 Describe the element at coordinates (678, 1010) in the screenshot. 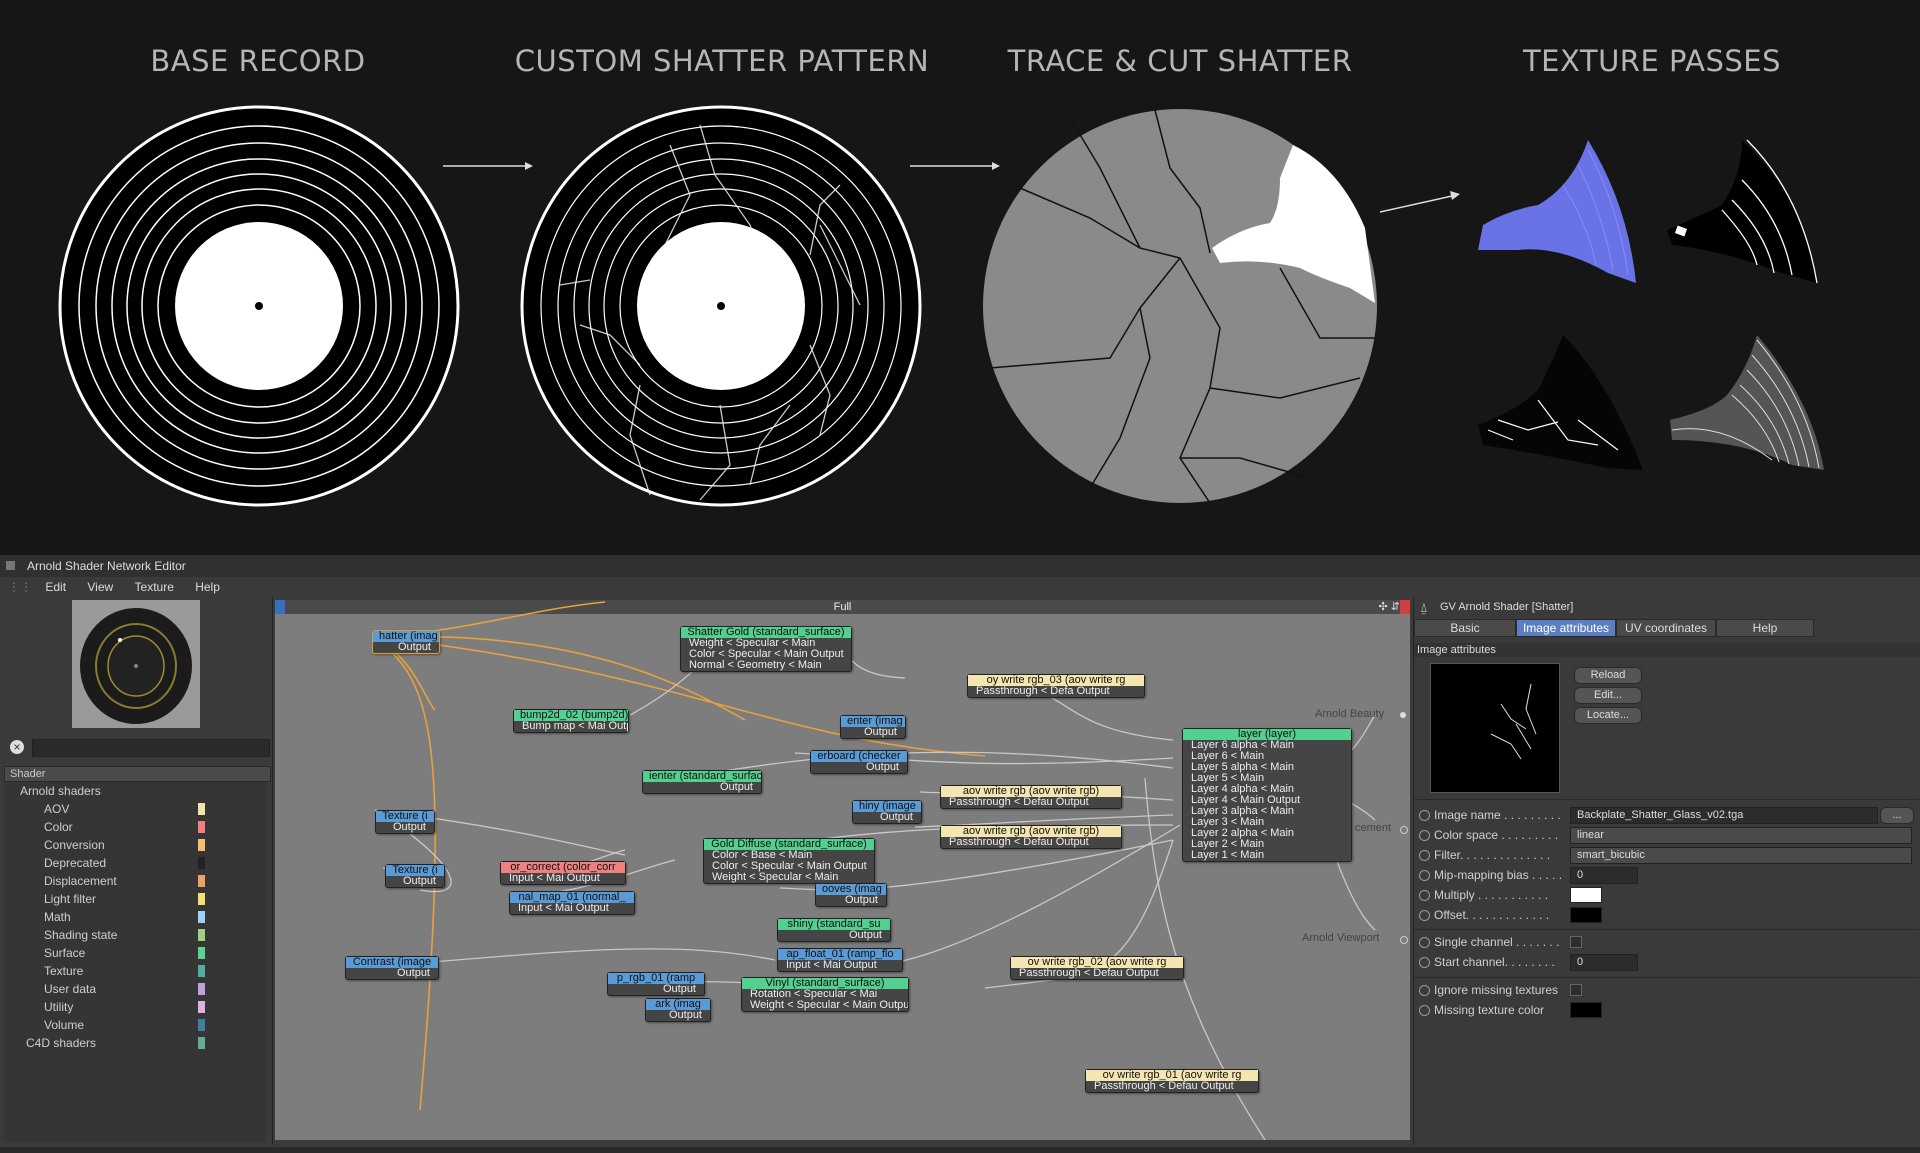

I see `node-dark-image: ark (imag Output` at that location.